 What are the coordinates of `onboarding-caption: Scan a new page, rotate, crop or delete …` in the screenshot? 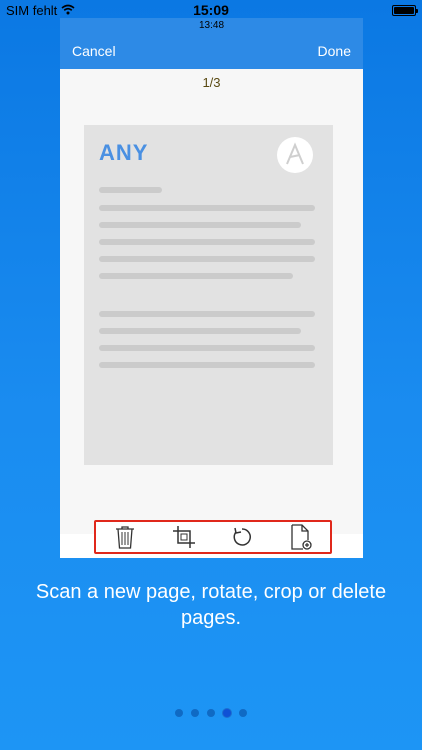 It's located at (211, 605).